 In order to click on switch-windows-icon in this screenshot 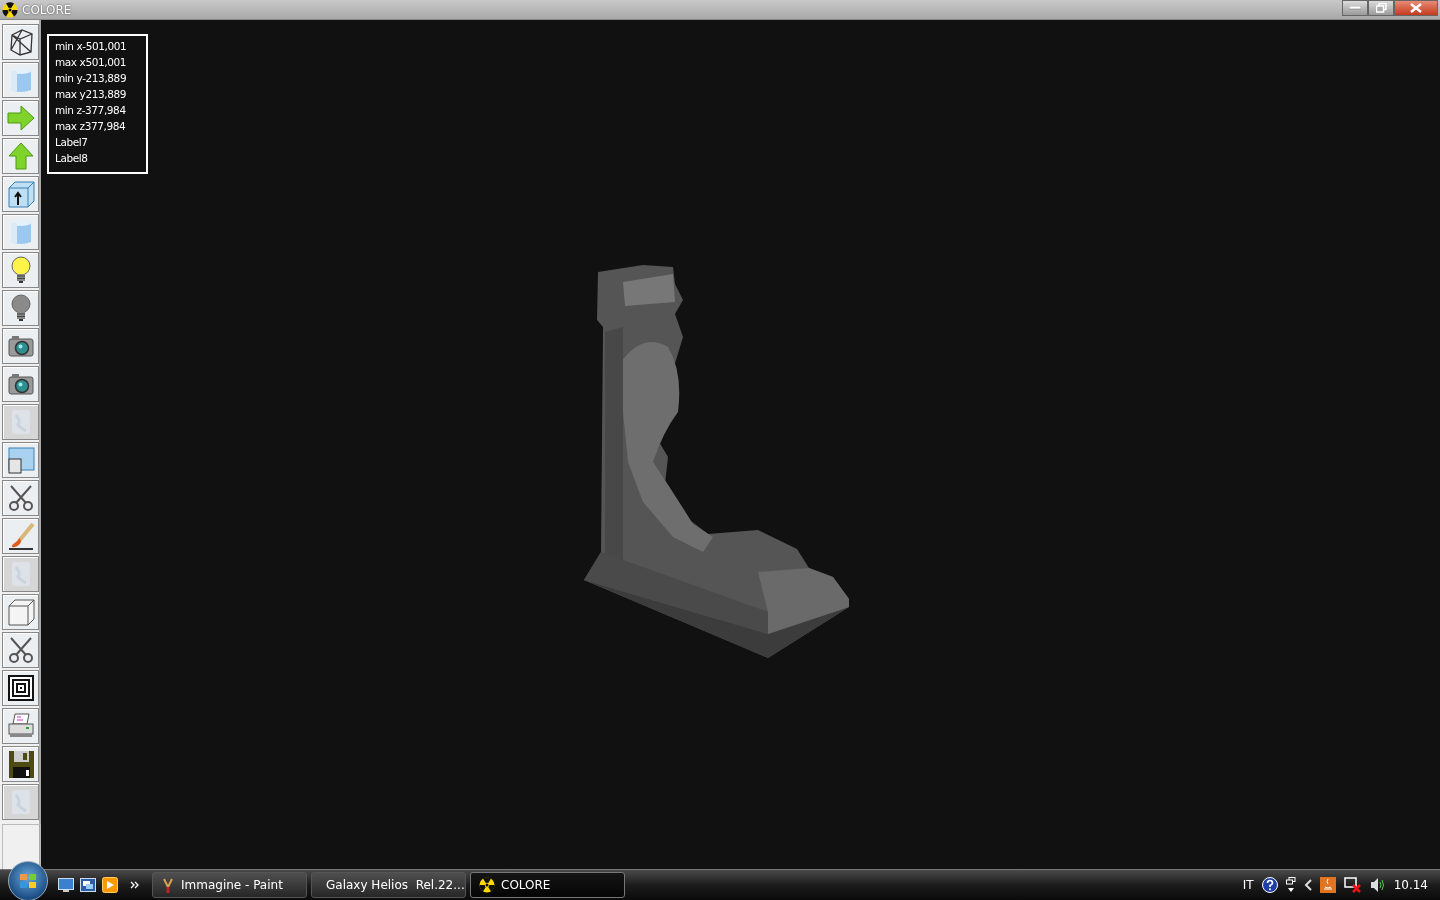, I will do `click(88, 885)`.